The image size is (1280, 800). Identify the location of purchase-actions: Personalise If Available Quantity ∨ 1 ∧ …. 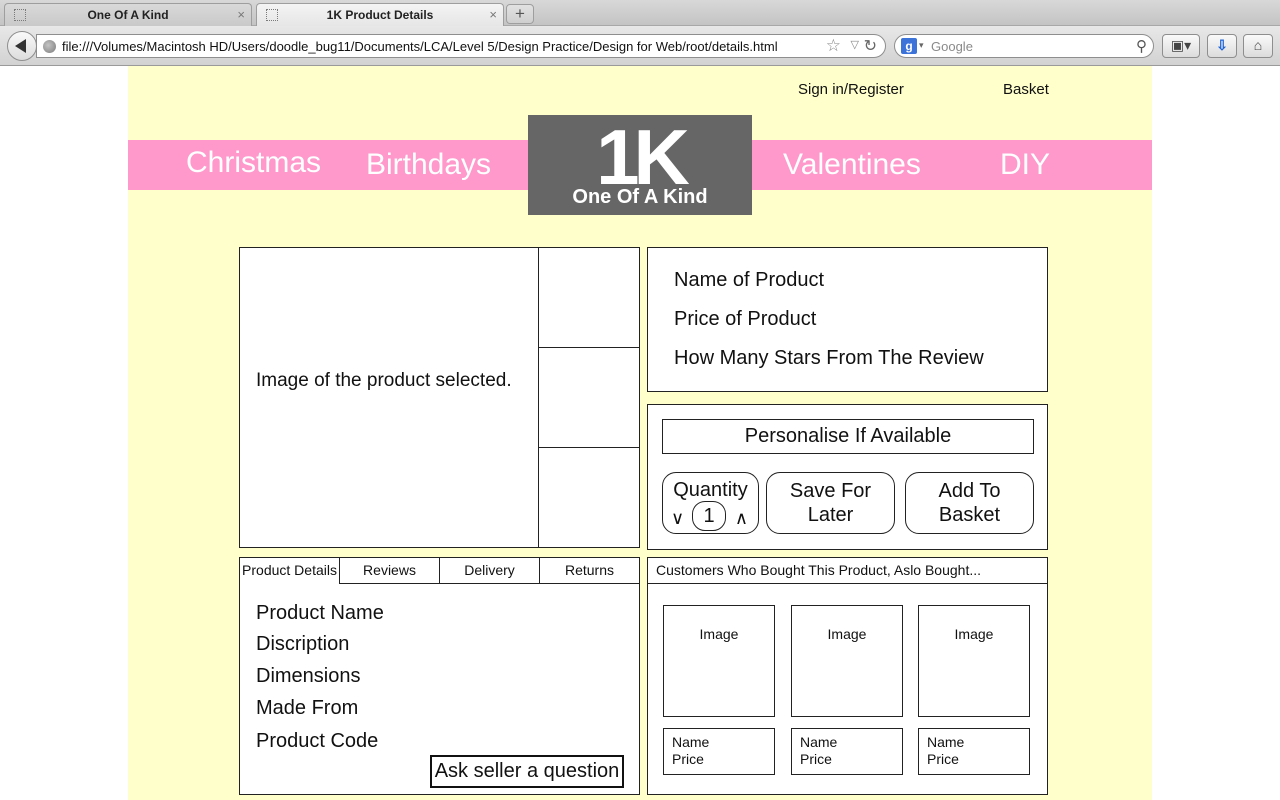
(847, 477).